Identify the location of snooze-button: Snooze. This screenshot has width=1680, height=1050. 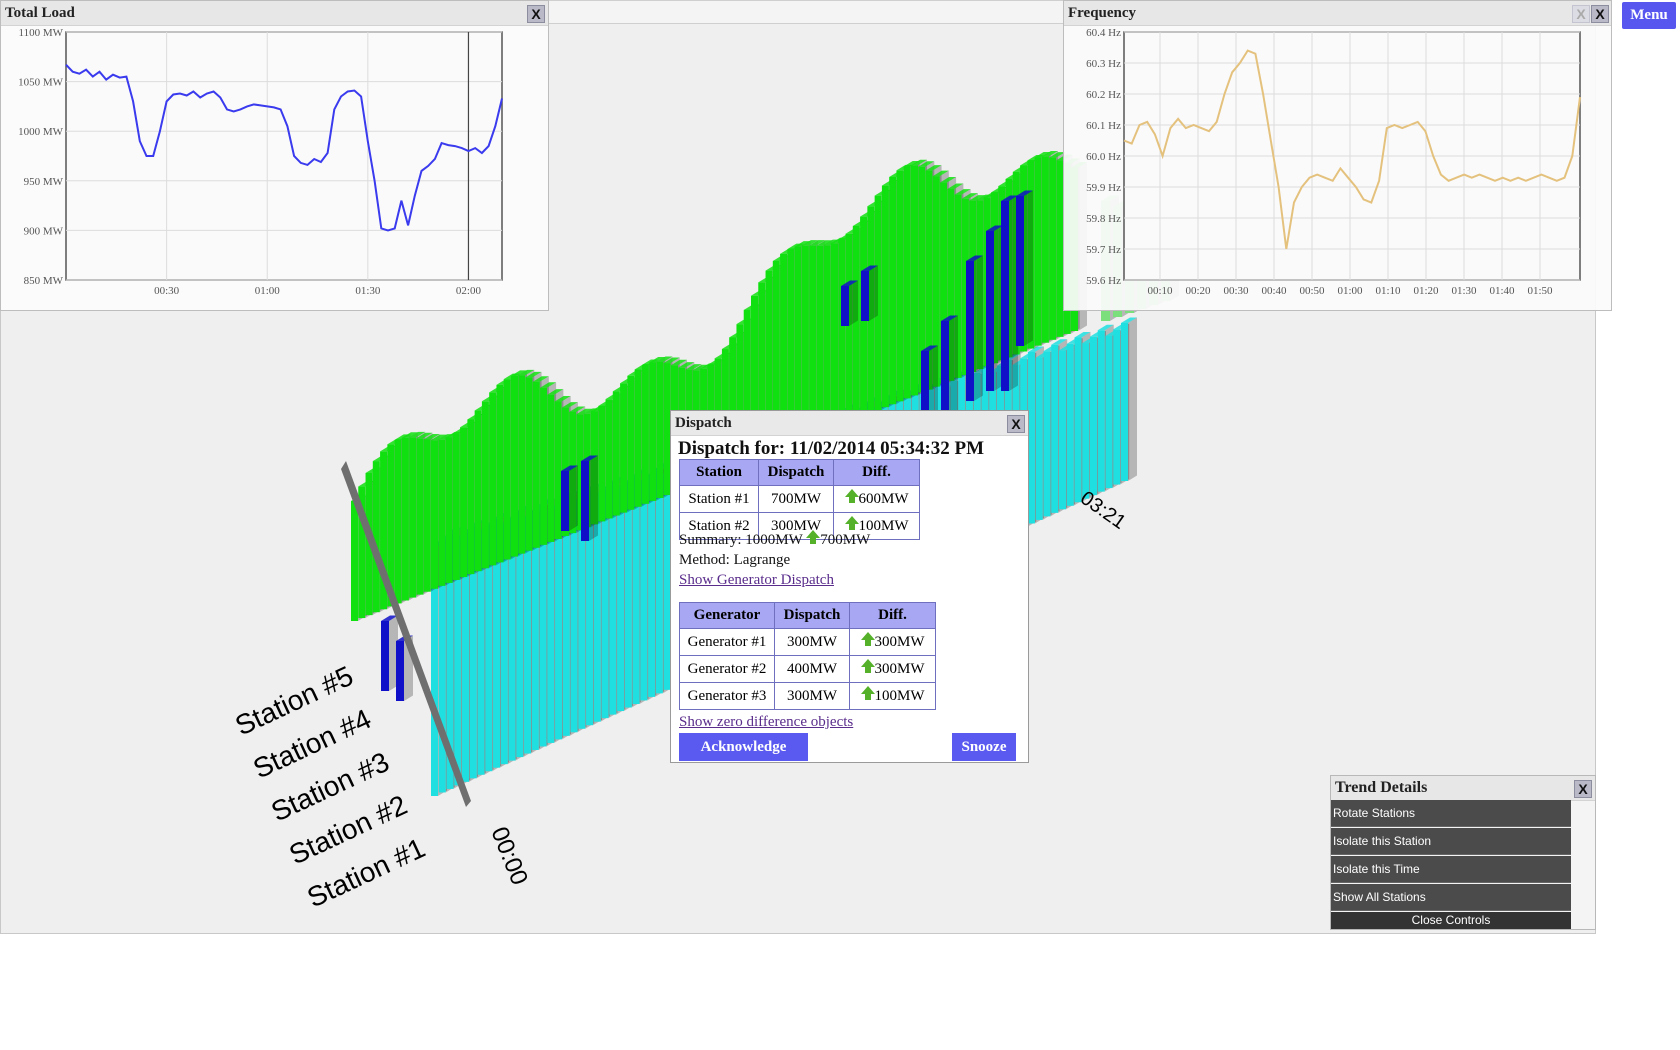
(984, 747).